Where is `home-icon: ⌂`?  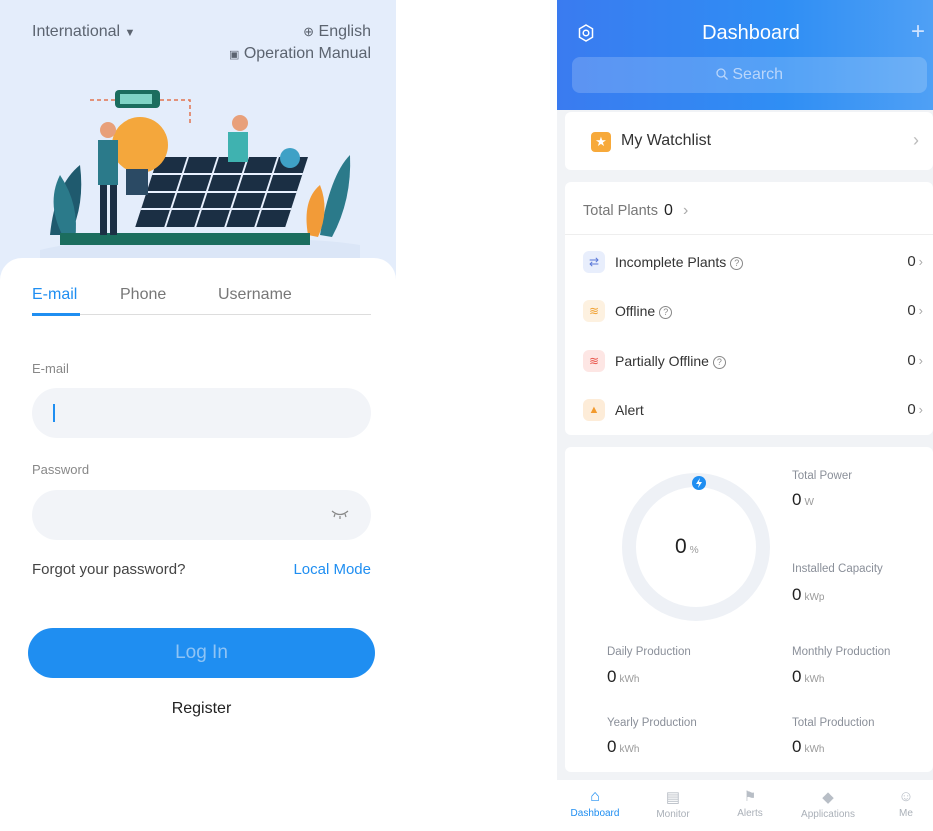 home-icon: ⌂ is located at coordinates (595, 796).